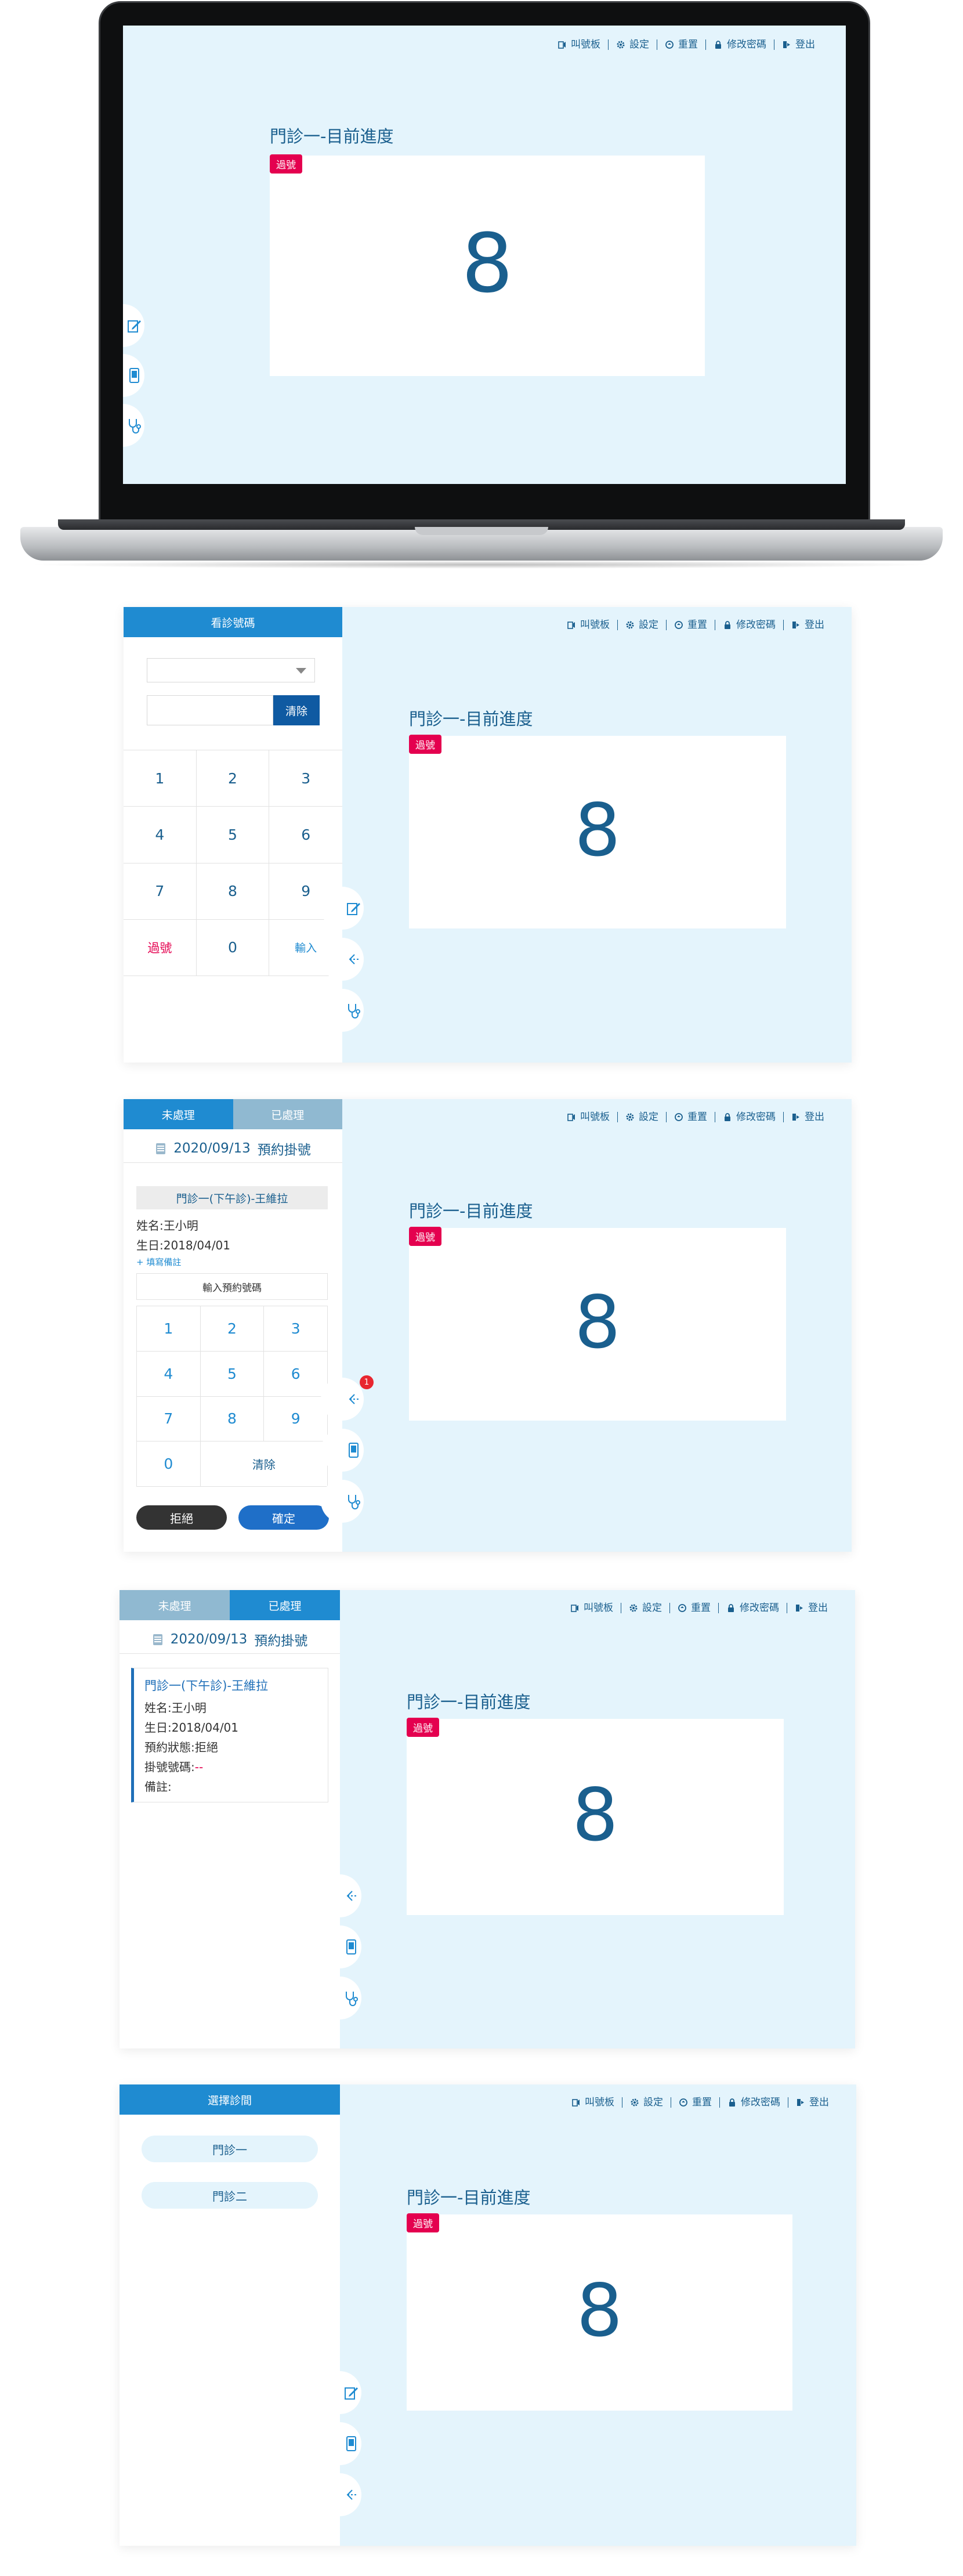 The height and width of the screenshot is (2576, 963). Describe the element at coordinates (191, 1728) in the screenshot. I see `record-birthday: 生日:2018/04/01` at that location.